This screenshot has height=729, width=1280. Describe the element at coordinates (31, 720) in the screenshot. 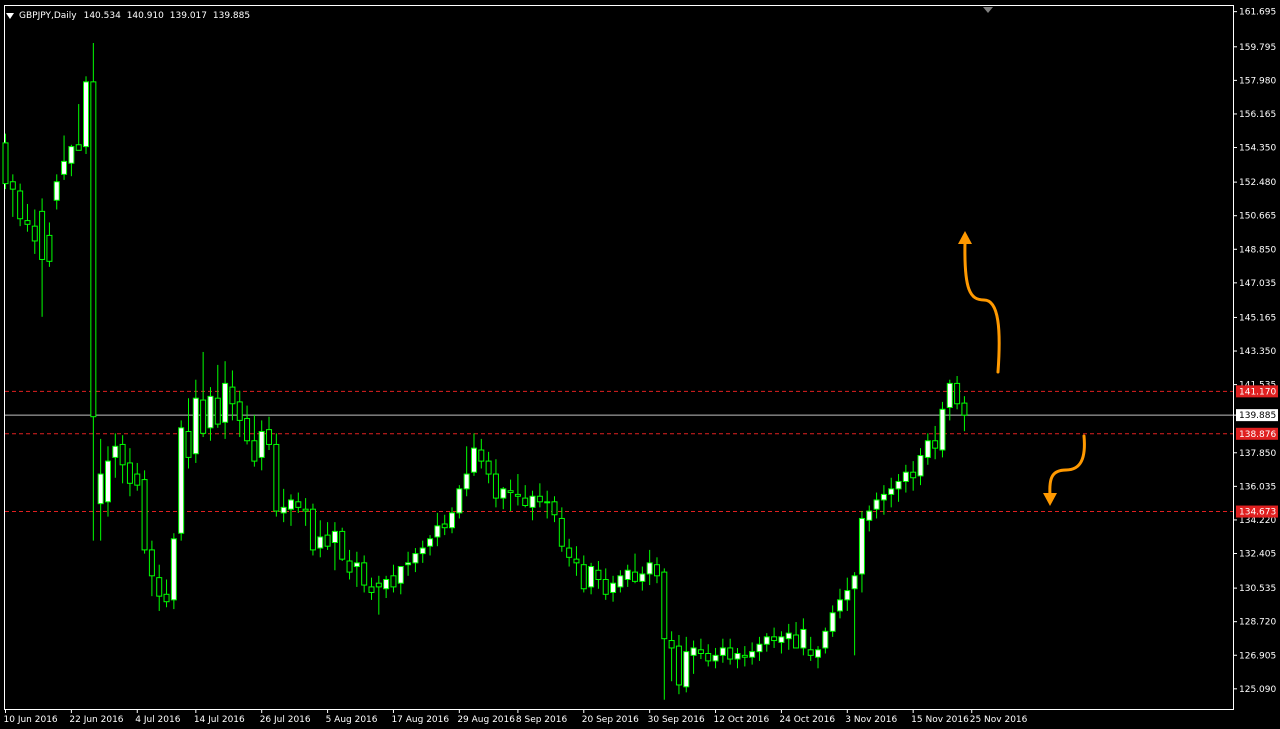

I see `x-tick-label: 10 Jun 2016` at that location.